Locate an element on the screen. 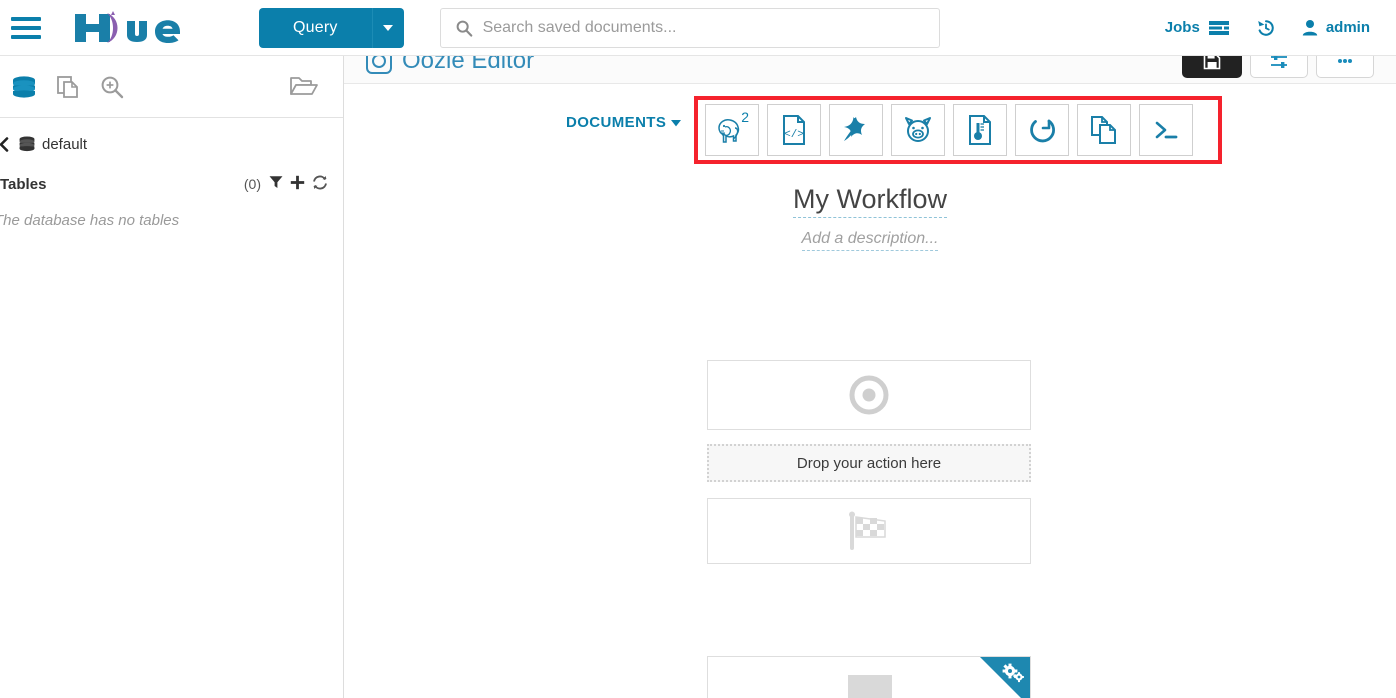  plus-icon is located at coordinates (297, 184).